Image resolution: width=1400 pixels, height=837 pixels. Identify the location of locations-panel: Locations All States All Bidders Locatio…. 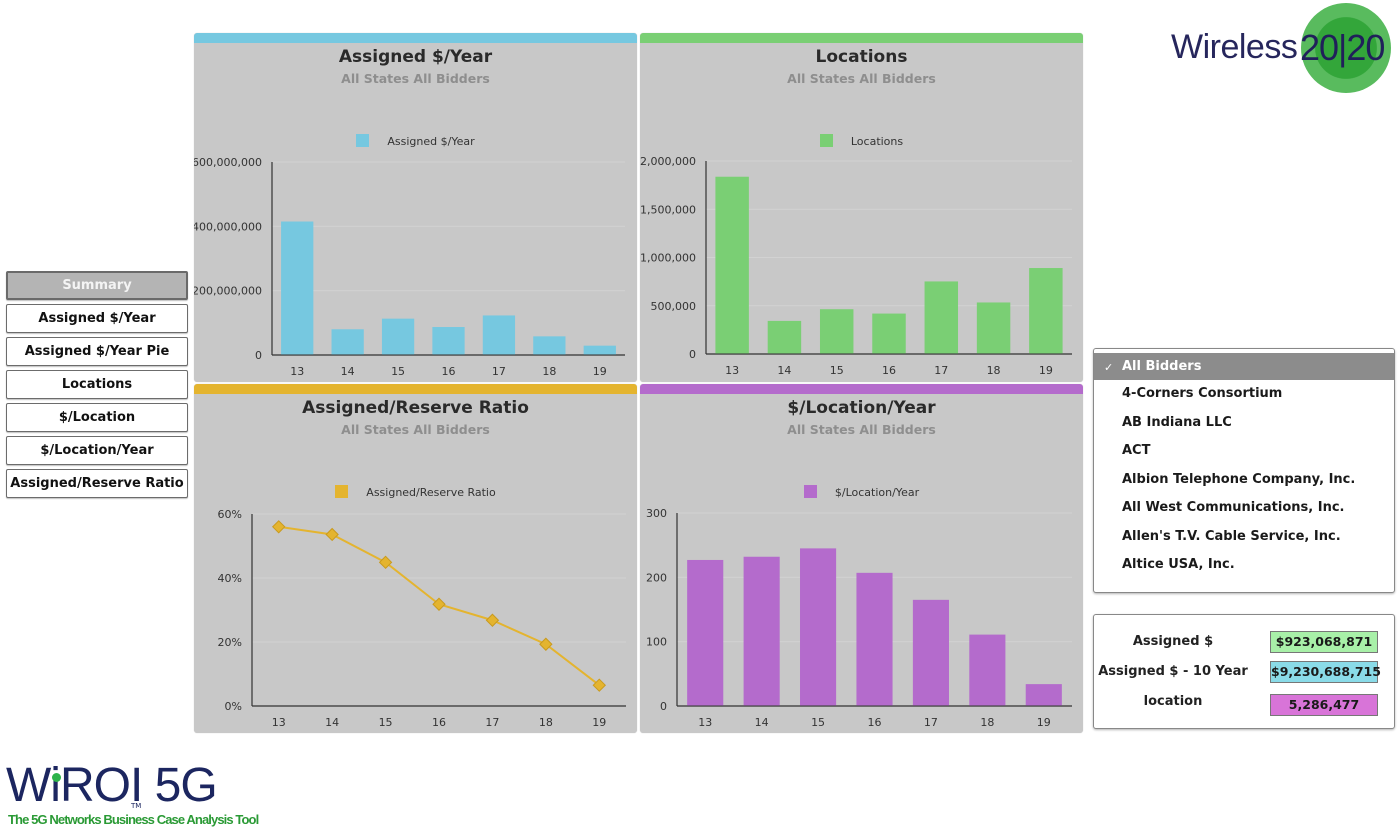
(861, 207).